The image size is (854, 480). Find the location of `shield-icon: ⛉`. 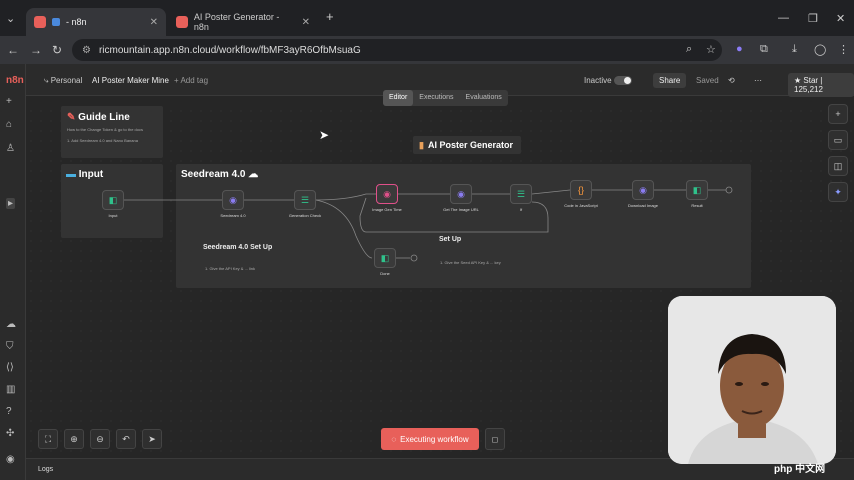

shield-icon: ⛉ is located at coordinates (10, 346).